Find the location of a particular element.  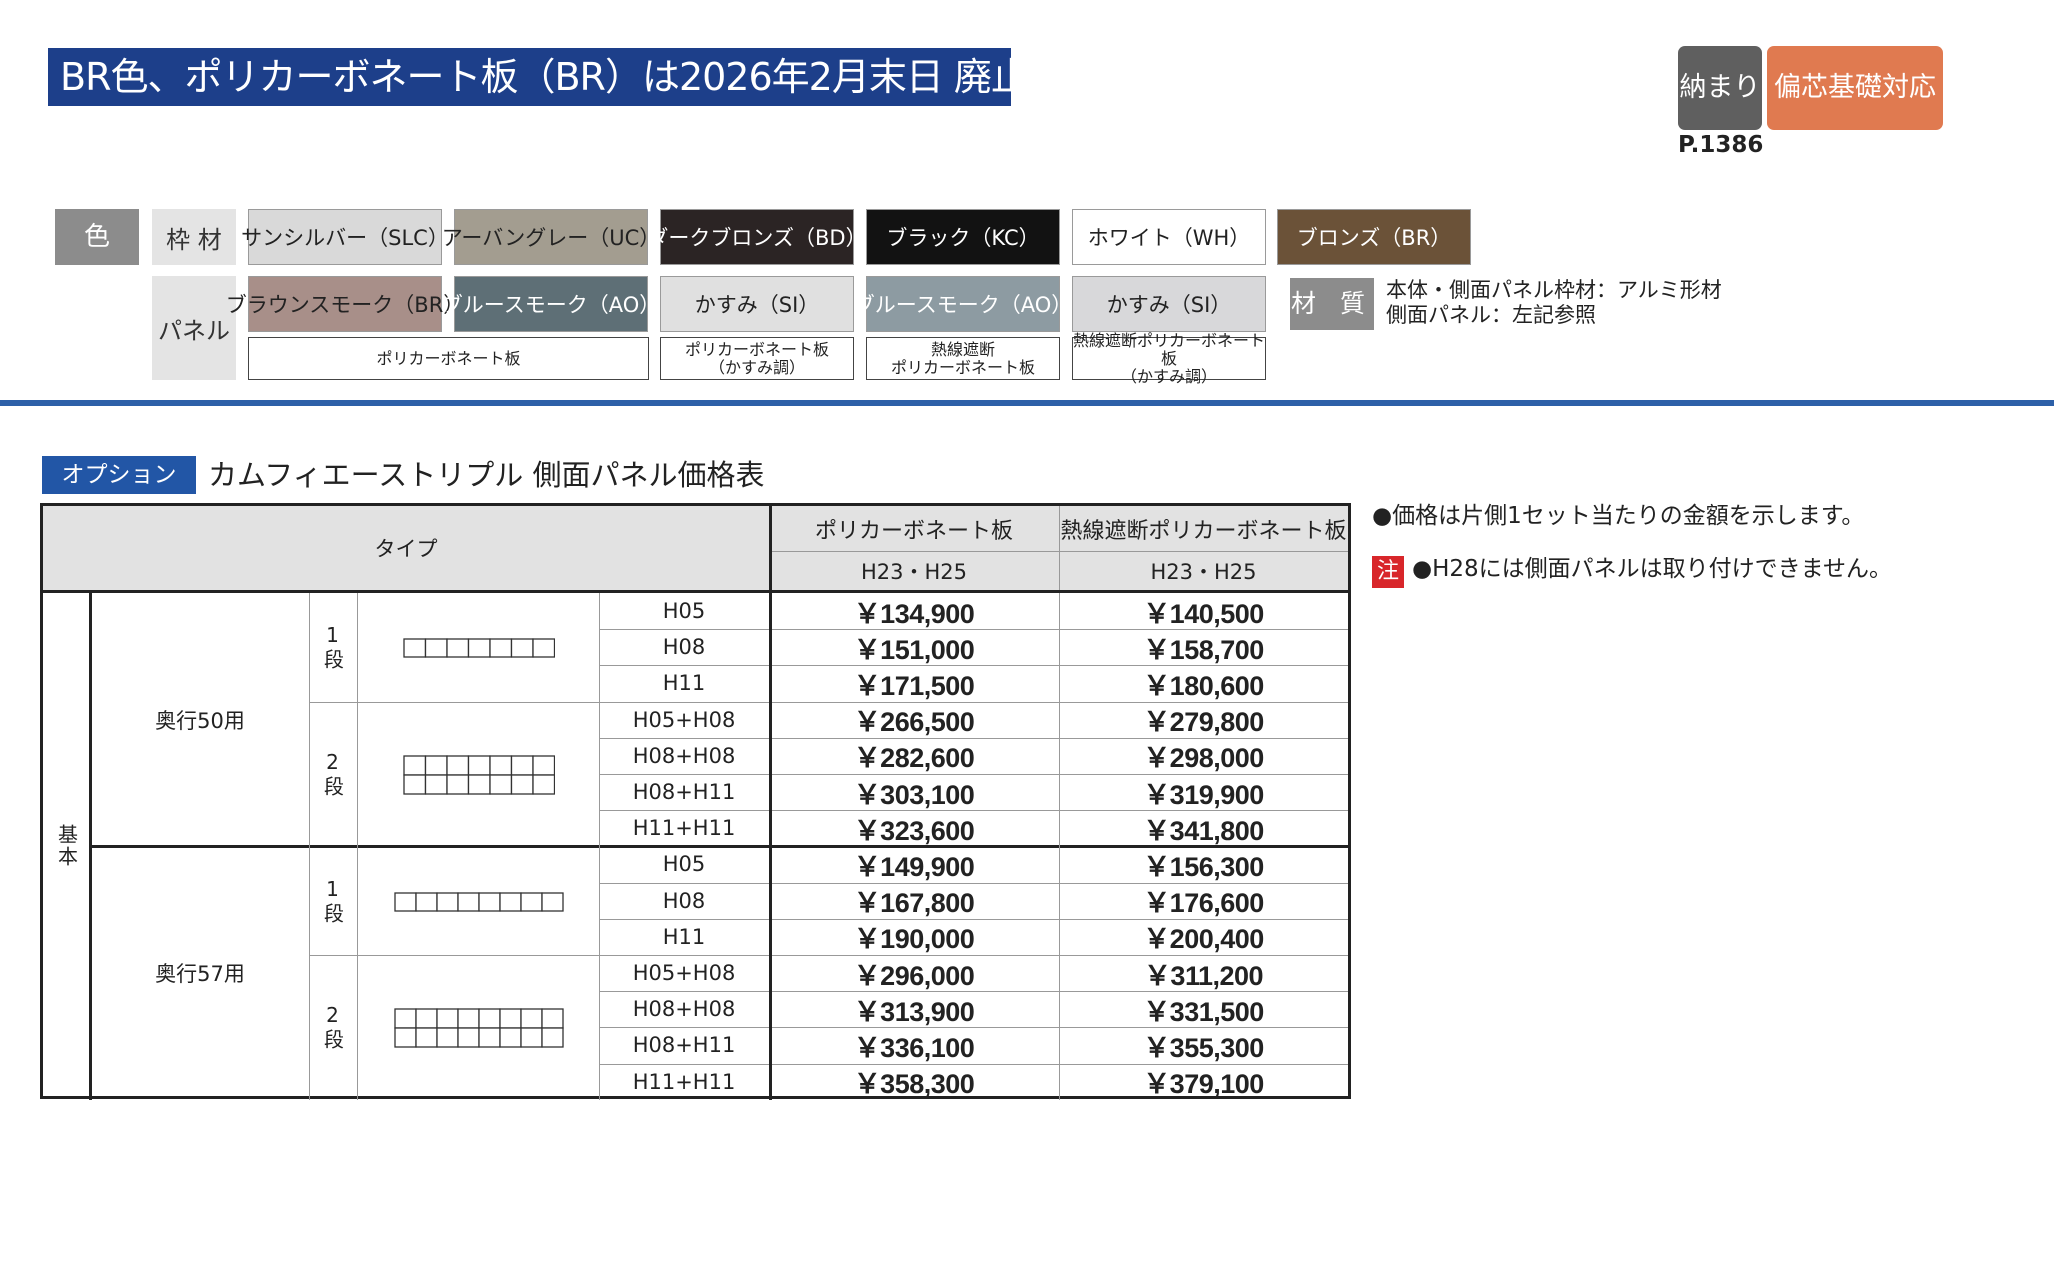

price-note: ●価格は片側1セット当たりの金額を示します。 is located at coordinates (1618, 516).